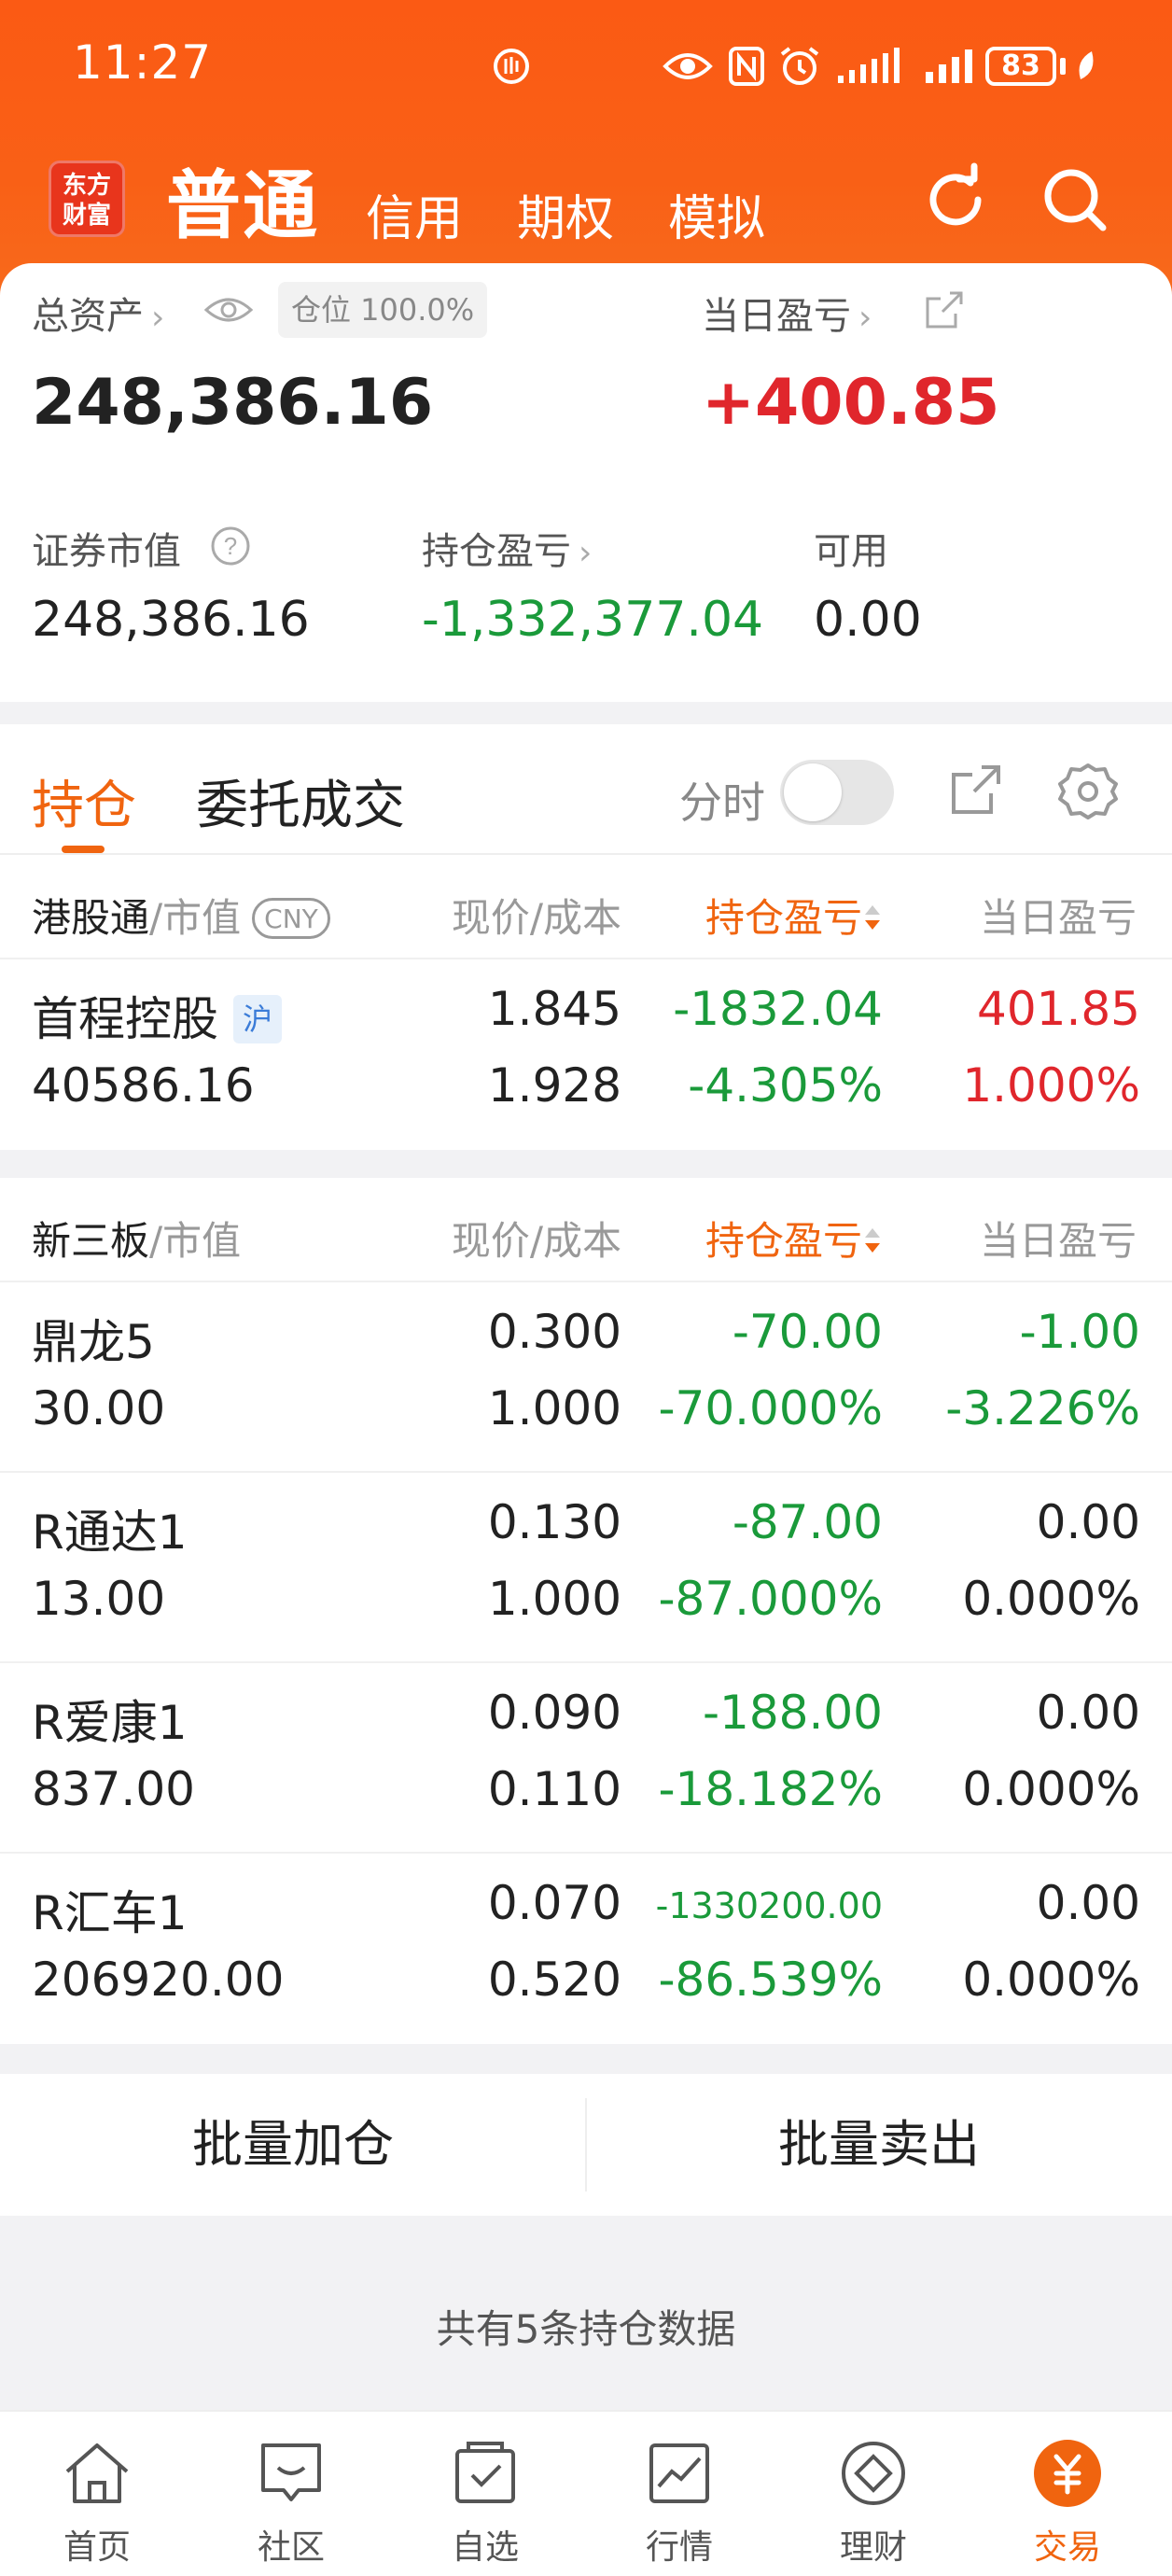 Image resolution: width=1172 pixels, height=2576 pixels. Describe the element at coordinates (97, 2473) in the screenshot. I see `home-icon` at that location.